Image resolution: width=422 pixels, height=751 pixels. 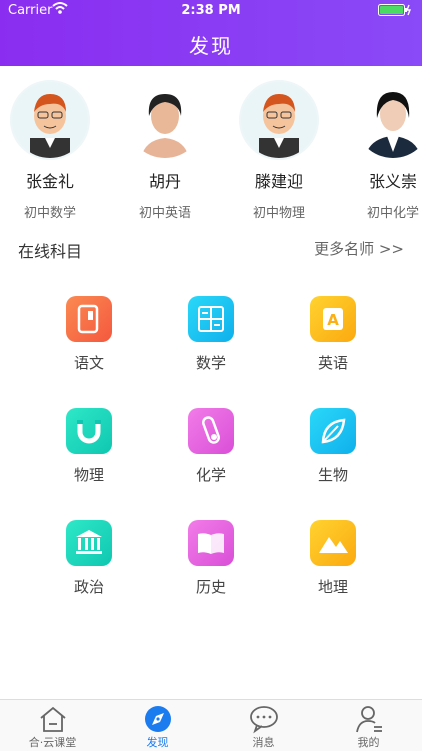 What do you see at coordinates (211, 346) in the screenshot?
I see `subject-math: 数学` at bounding box center [211, 346].